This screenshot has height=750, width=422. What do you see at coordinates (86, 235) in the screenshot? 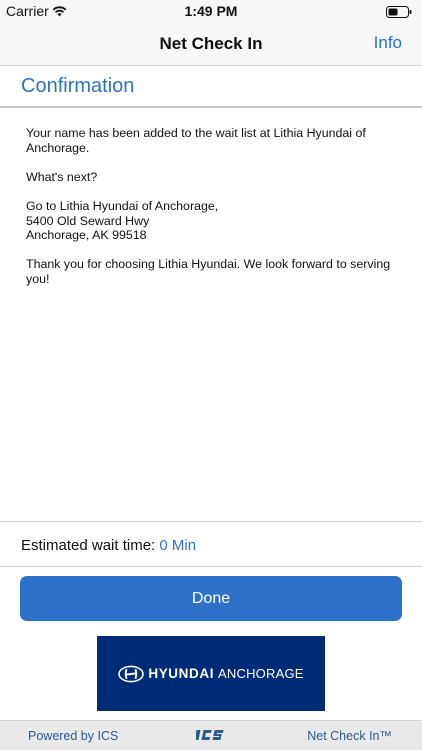
I see `address-line: Anchorage, AK 99518` at bounding box center [86, 235].